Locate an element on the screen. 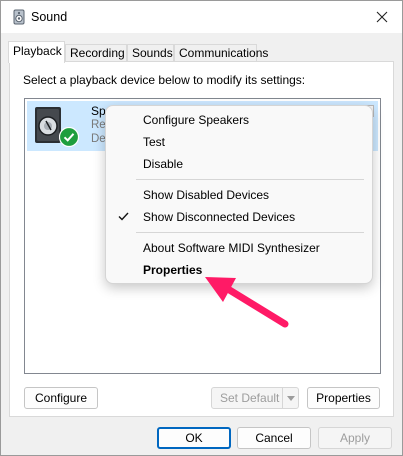  device-properties-button: Properties is located at coordinates (343, 398).